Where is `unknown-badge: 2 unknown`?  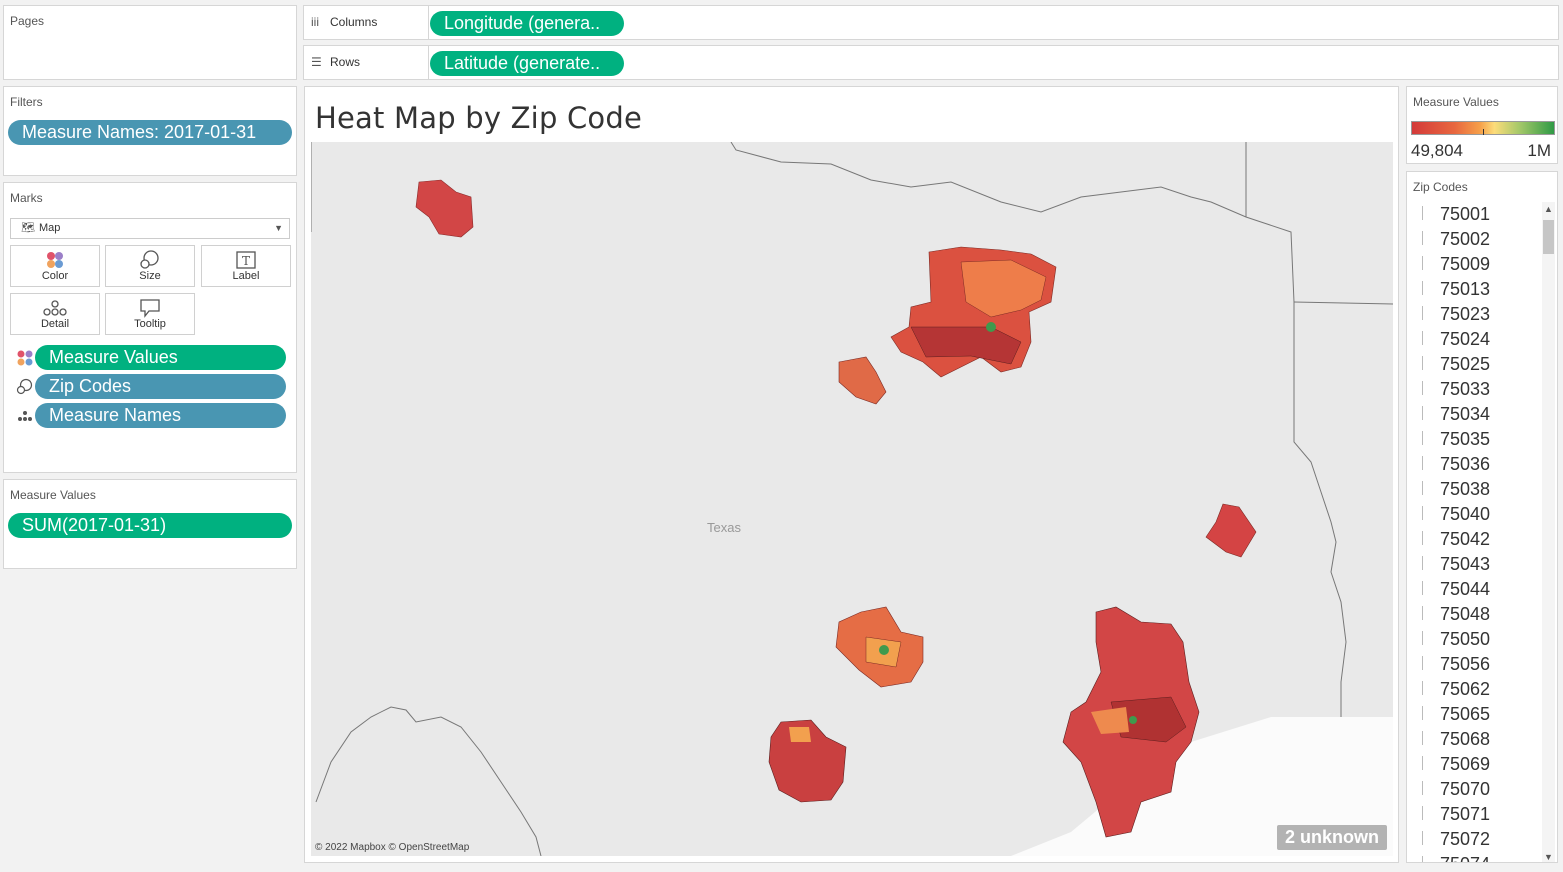
unknown-badge: 2 unknown is located at coordinates (1332, 837).